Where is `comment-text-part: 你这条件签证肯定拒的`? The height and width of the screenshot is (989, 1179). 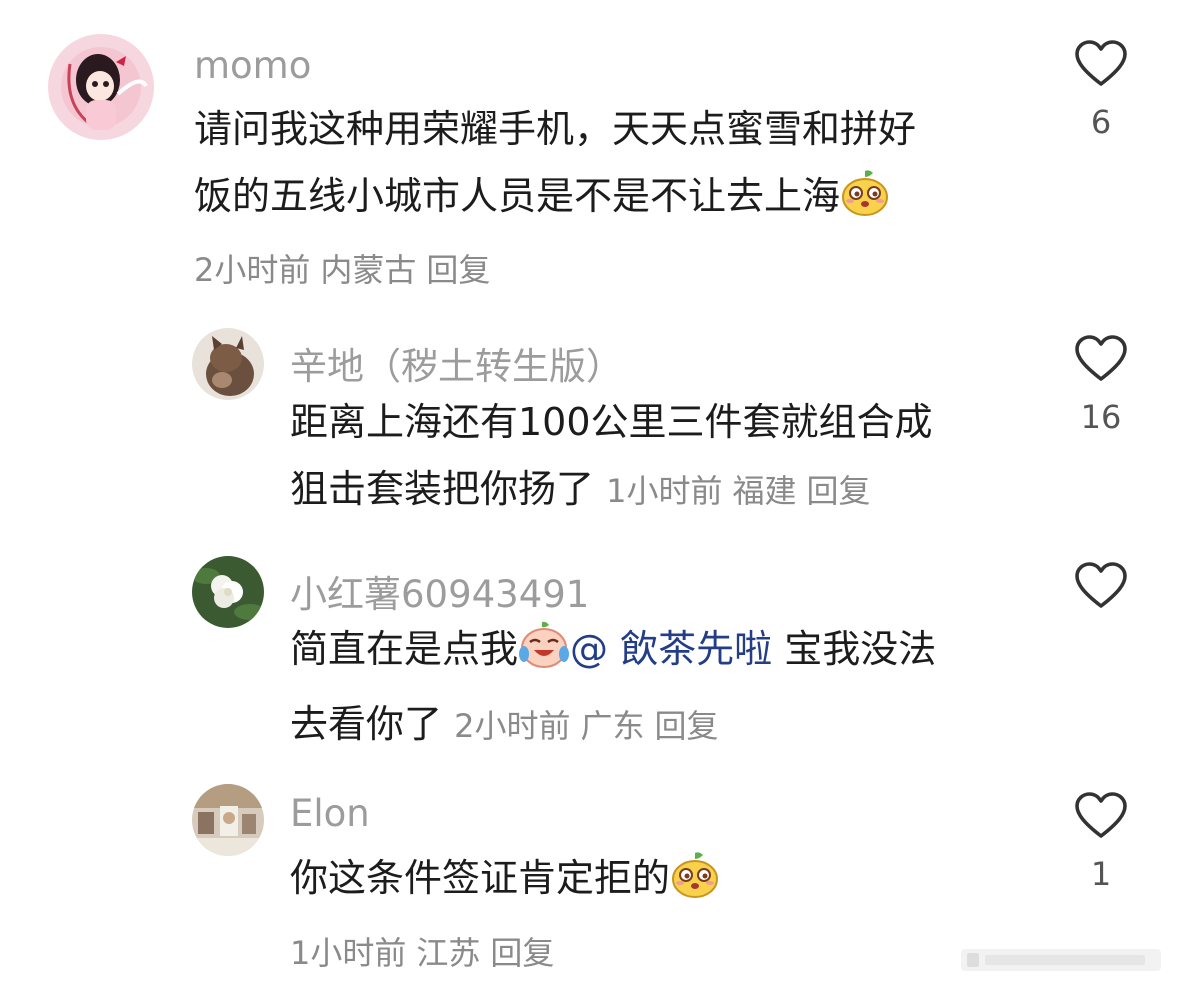
comment-text-part: 你这条件签证肯定拒的 is located at coordinates (480, 878).